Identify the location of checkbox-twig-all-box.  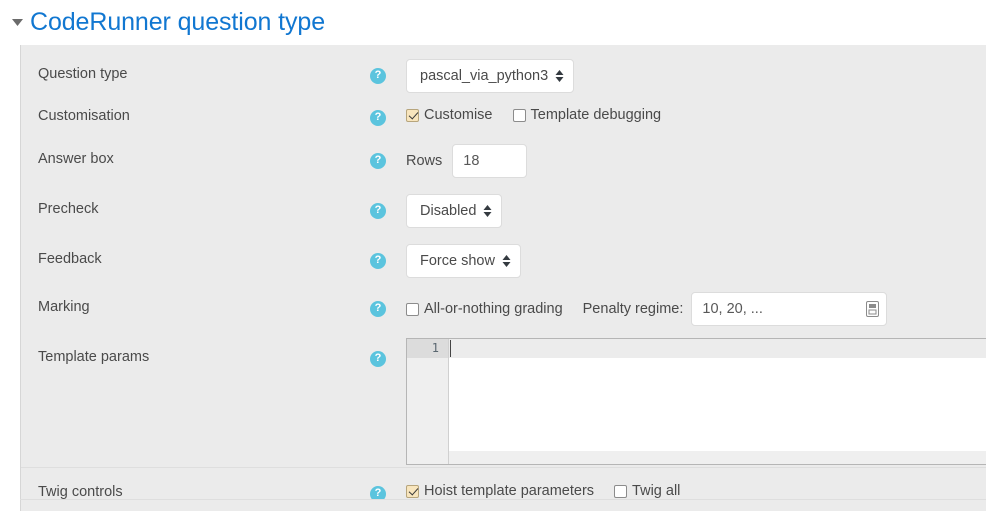
(621, 491).